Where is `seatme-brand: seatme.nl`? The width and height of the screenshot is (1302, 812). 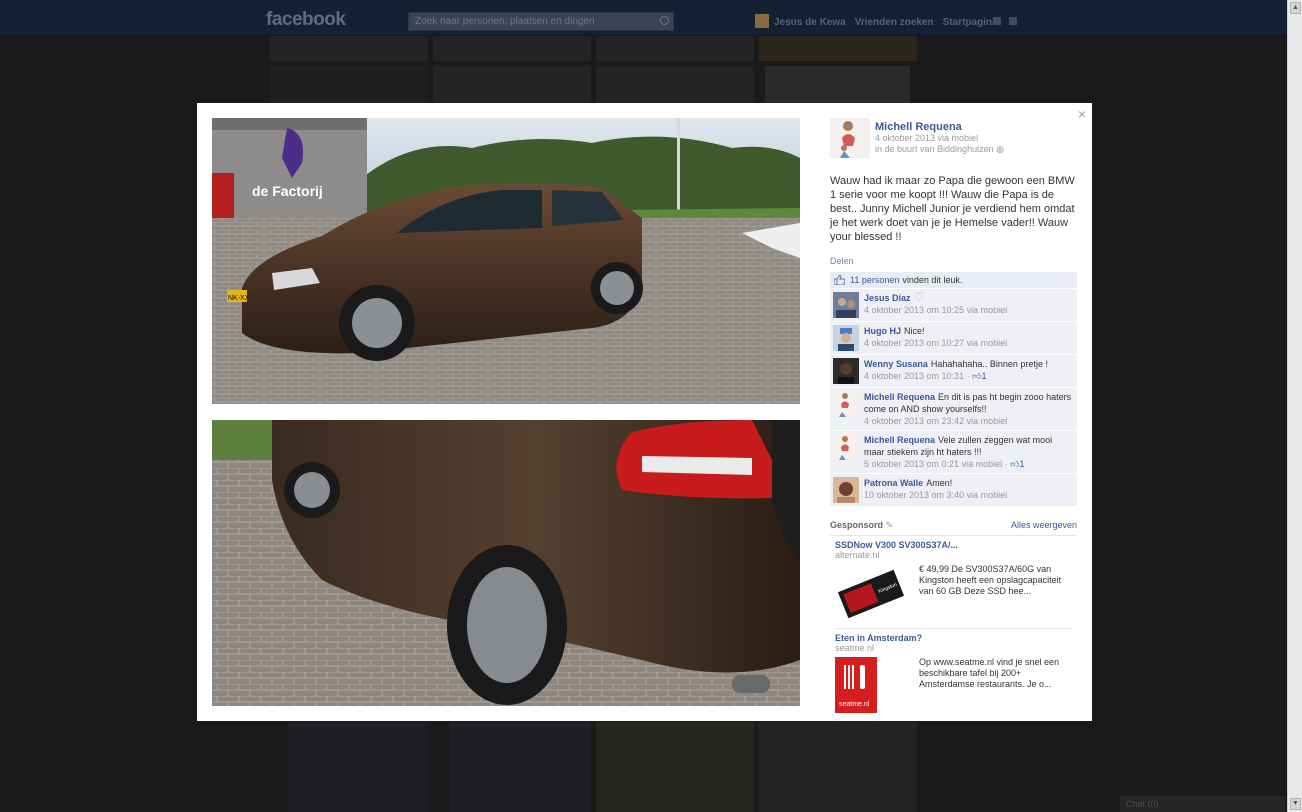 seatme-brand: seatme.nl is located at coordinates (854, 704).